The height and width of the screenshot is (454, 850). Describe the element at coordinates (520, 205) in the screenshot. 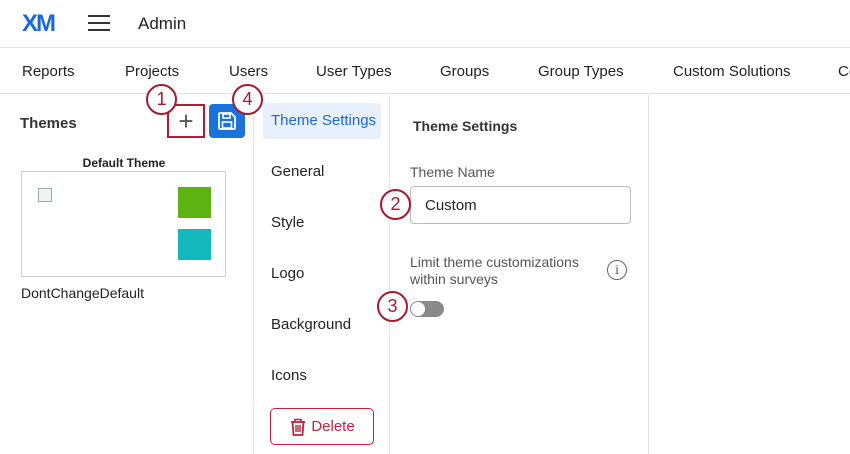

I see `theme-name-input` at that location.